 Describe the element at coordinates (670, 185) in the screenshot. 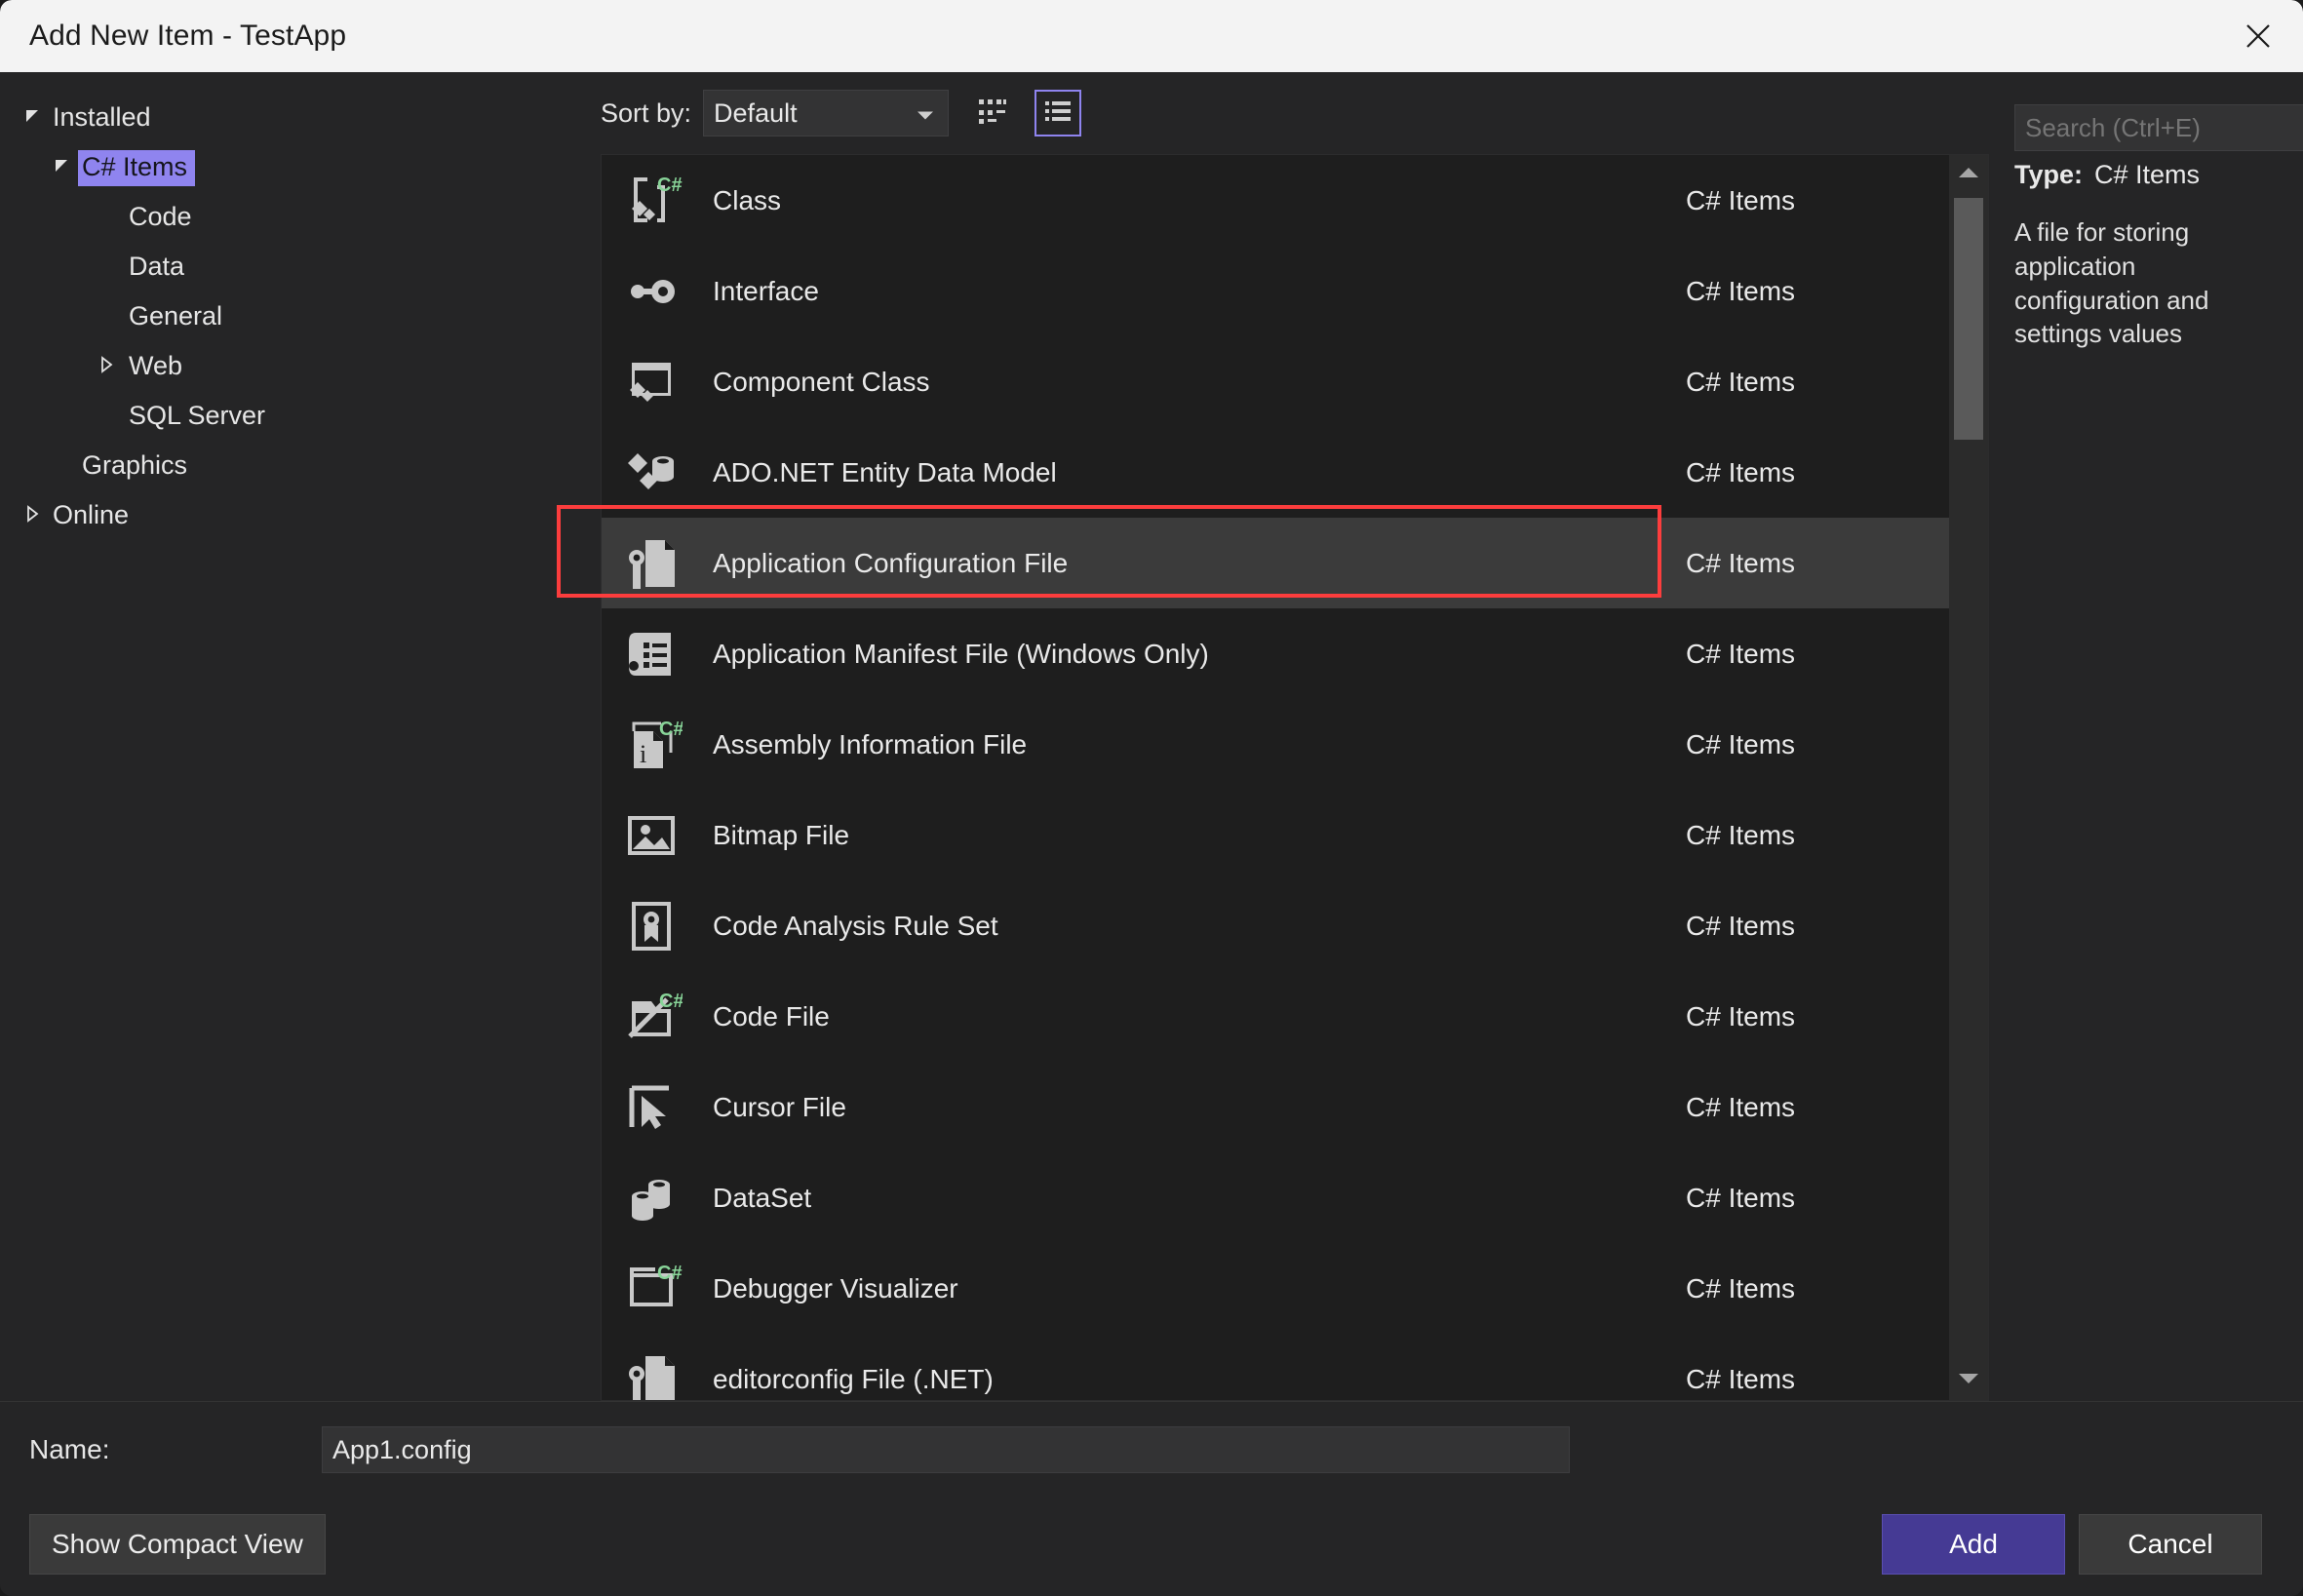

I see `svg-text: C#` at that location.